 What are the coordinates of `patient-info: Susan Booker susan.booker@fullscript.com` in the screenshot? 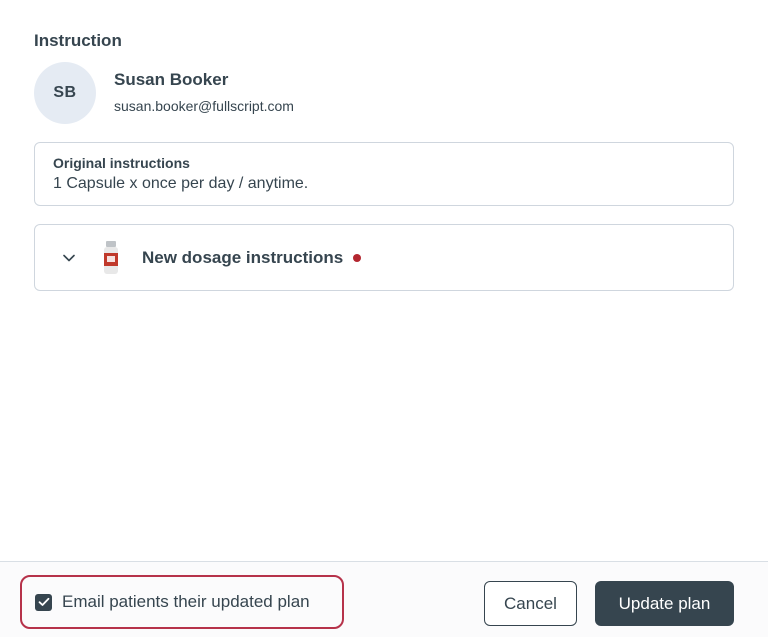 It's located at (204, 92).